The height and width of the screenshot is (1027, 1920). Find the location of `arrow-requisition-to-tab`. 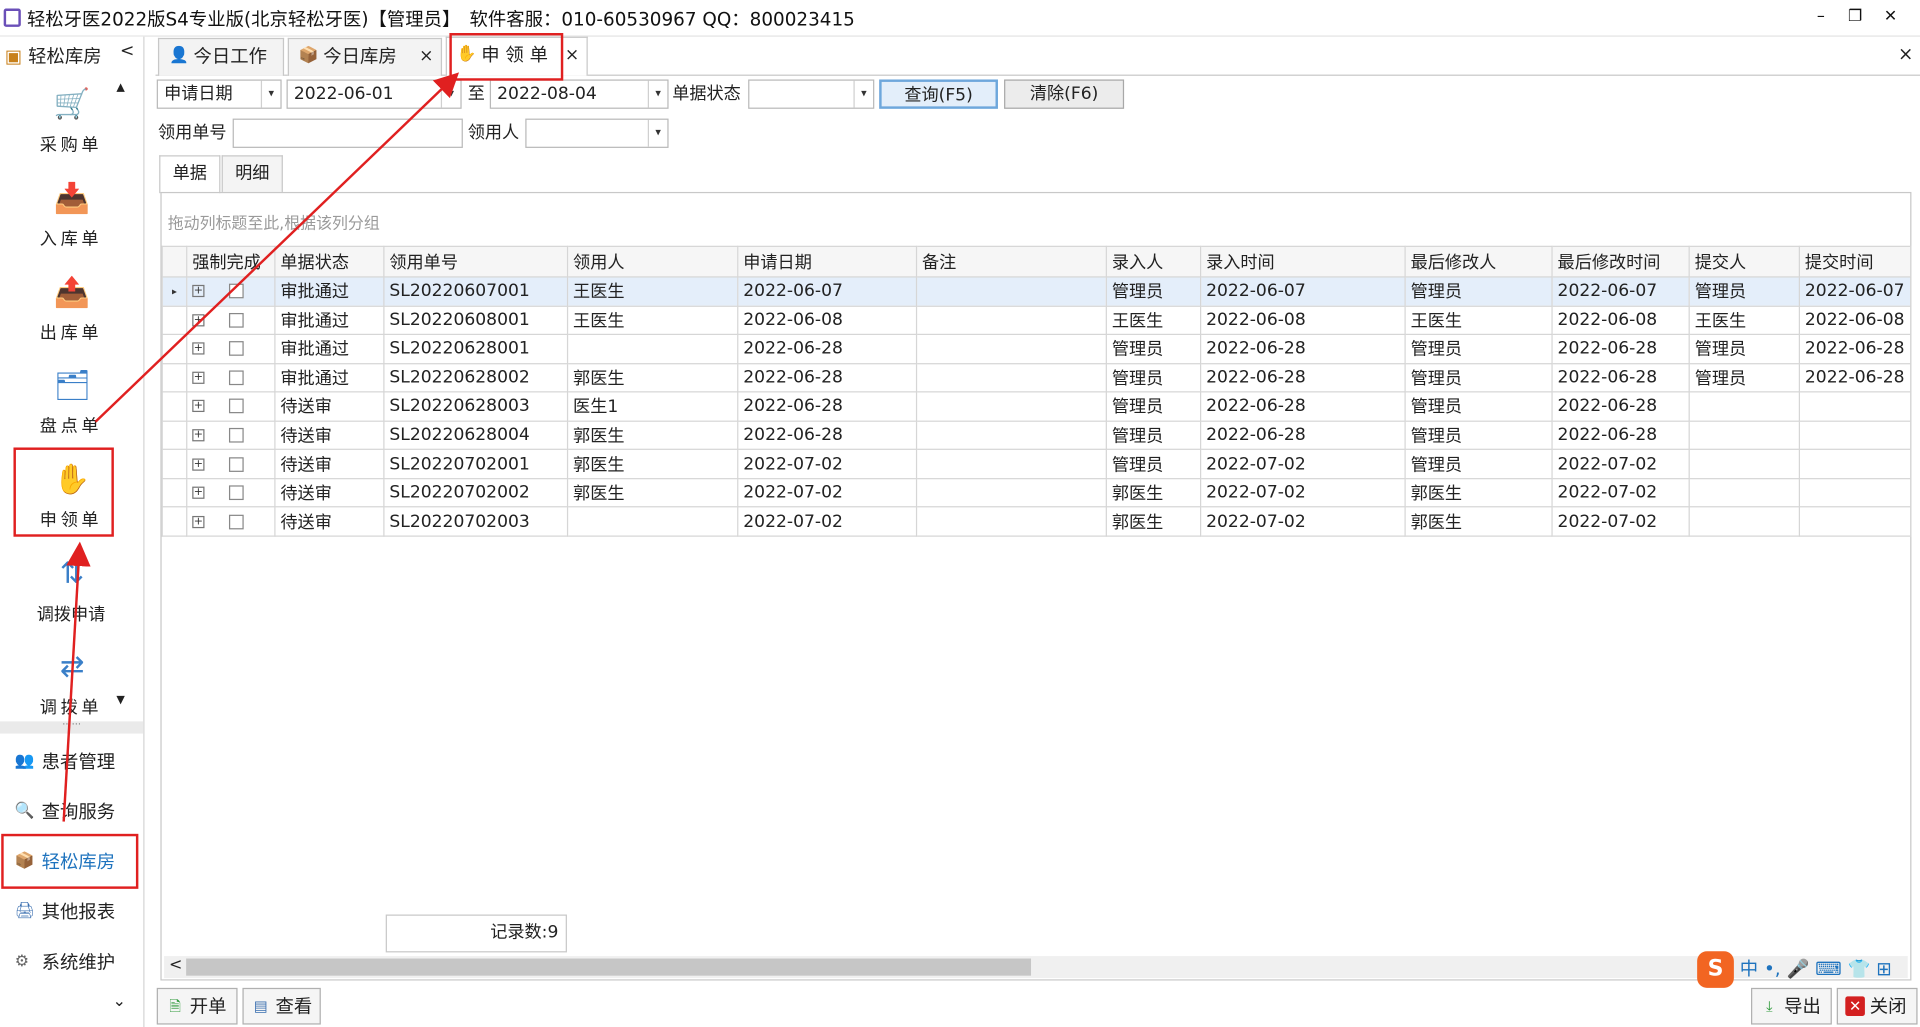

arrow-requisition-to-tab is located at coordinates (277, 247).